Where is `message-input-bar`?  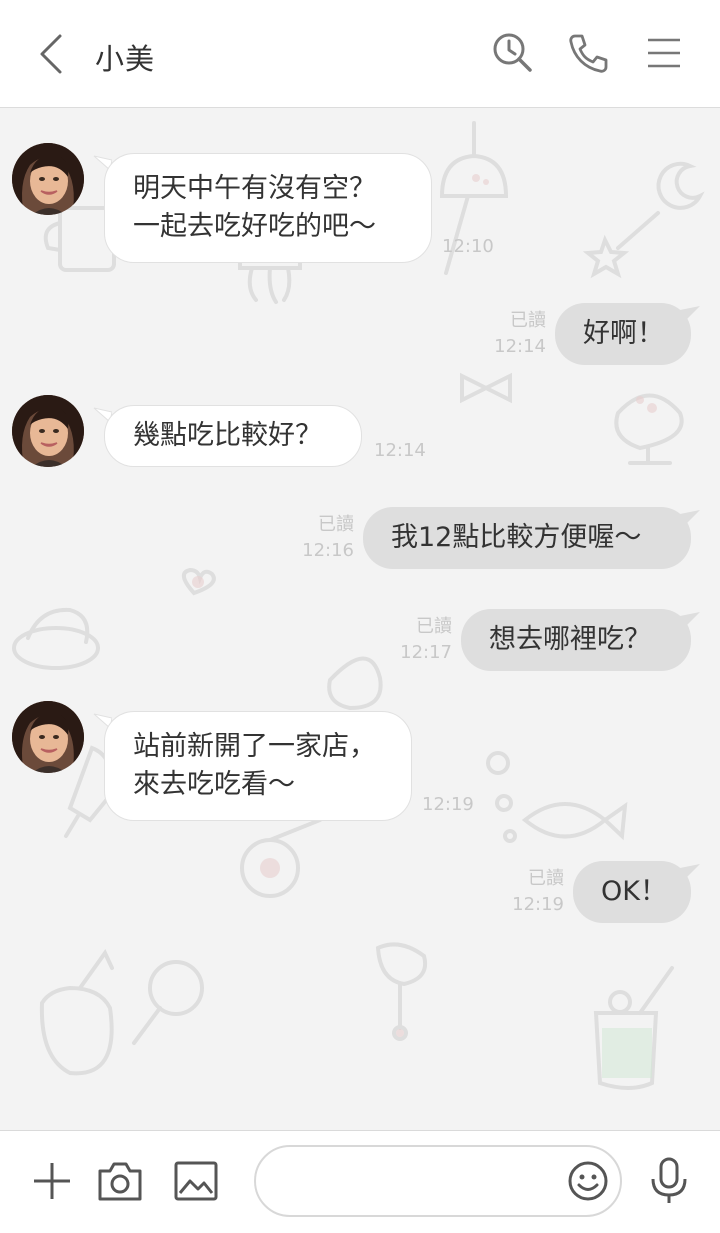
message-input-bar is located at coordinates (360, 1181).